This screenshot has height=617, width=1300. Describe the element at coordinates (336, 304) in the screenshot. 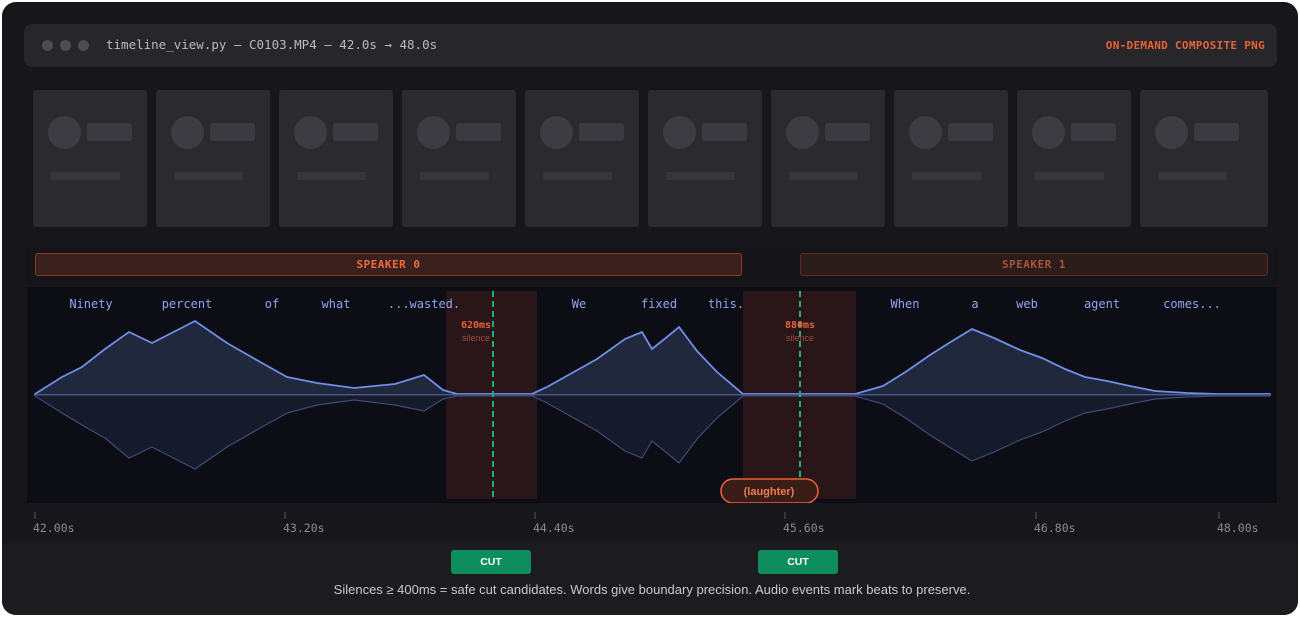

I see `word-label: what` at that location.